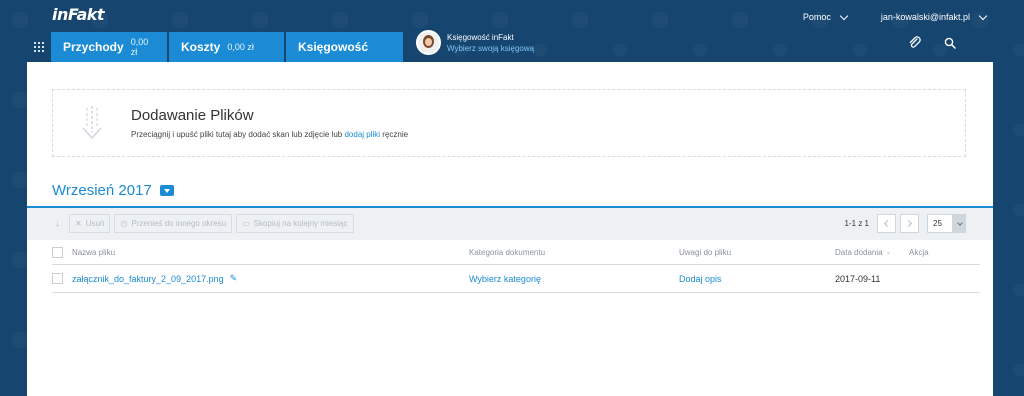  I want to click on pager-text: 1-1 z 1, so click(856, 223).